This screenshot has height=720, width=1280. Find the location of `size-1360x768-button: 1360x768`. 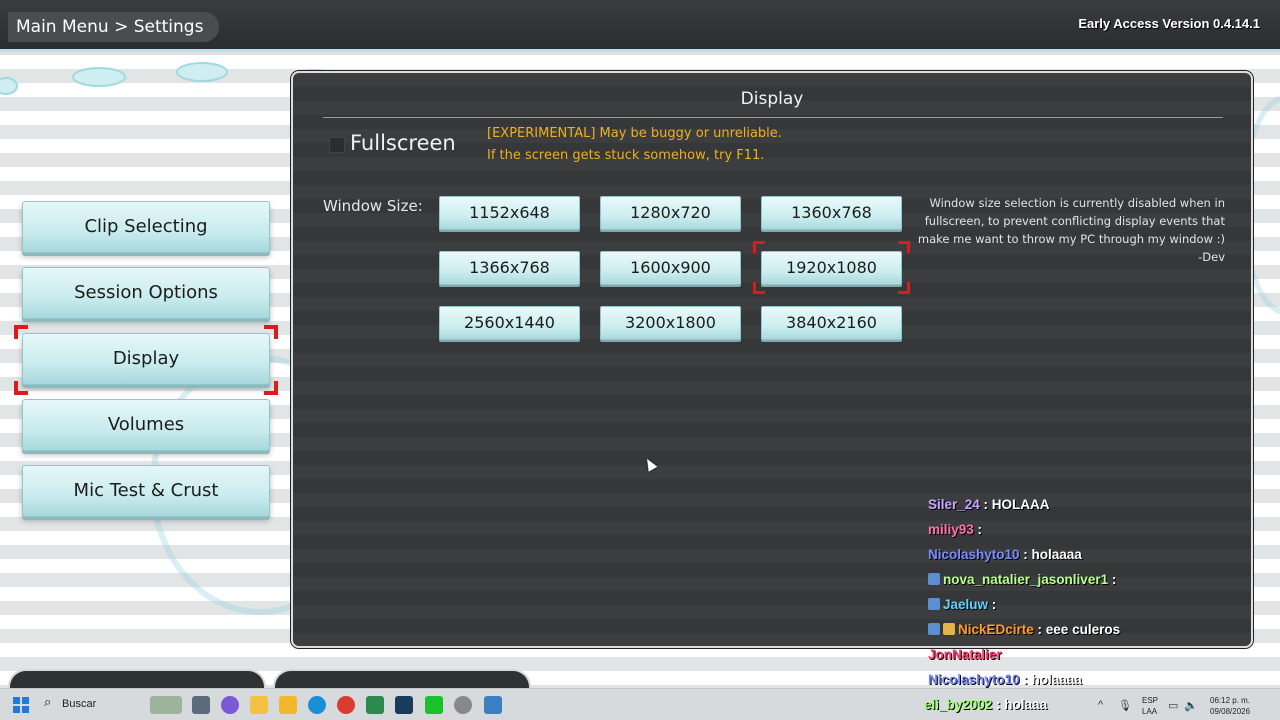

size-1360x768-button: 1360x768 is located at coordinates (831, 213).